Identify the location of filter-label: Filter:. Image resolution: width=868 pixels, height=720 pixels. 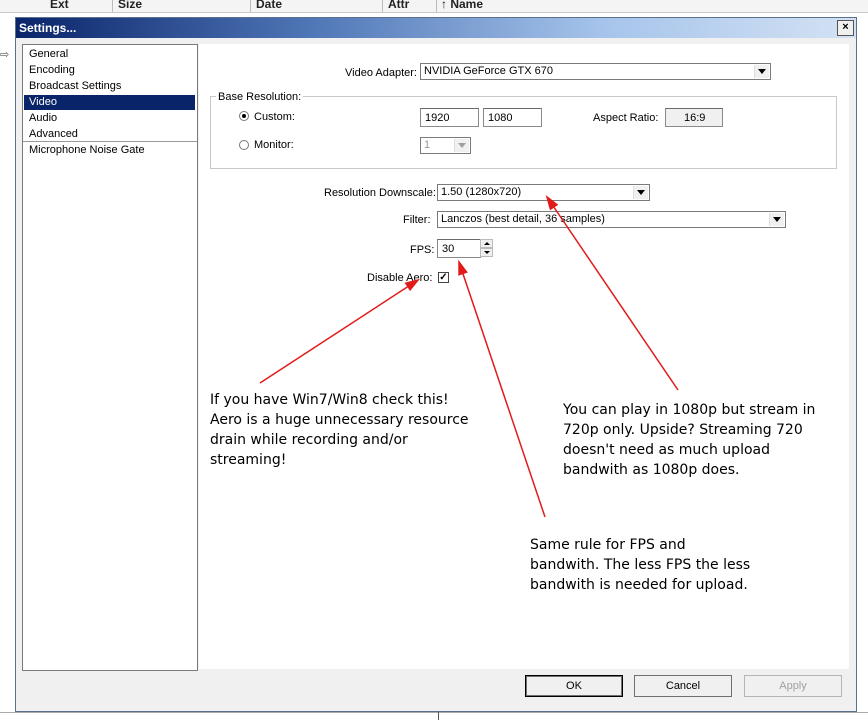
(417, 220).